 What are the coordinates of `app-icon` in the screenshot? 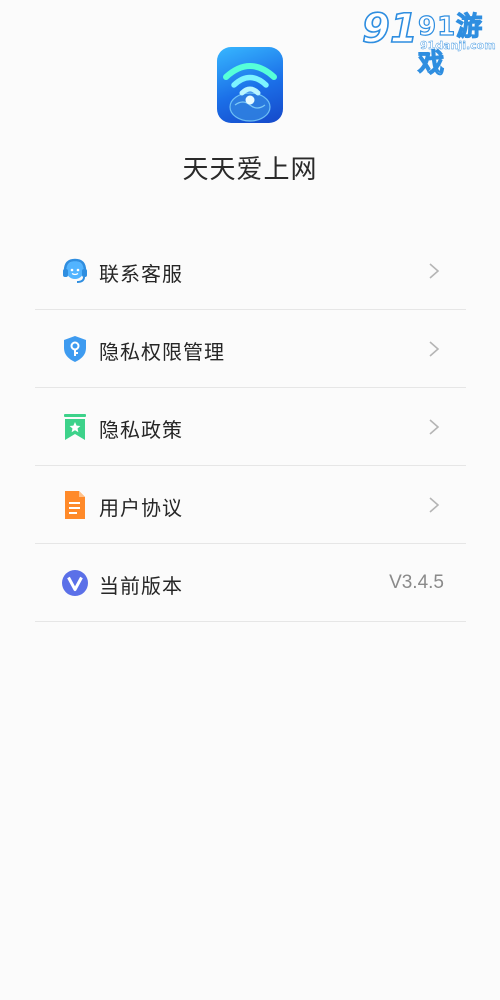 It's located at (250, 85).